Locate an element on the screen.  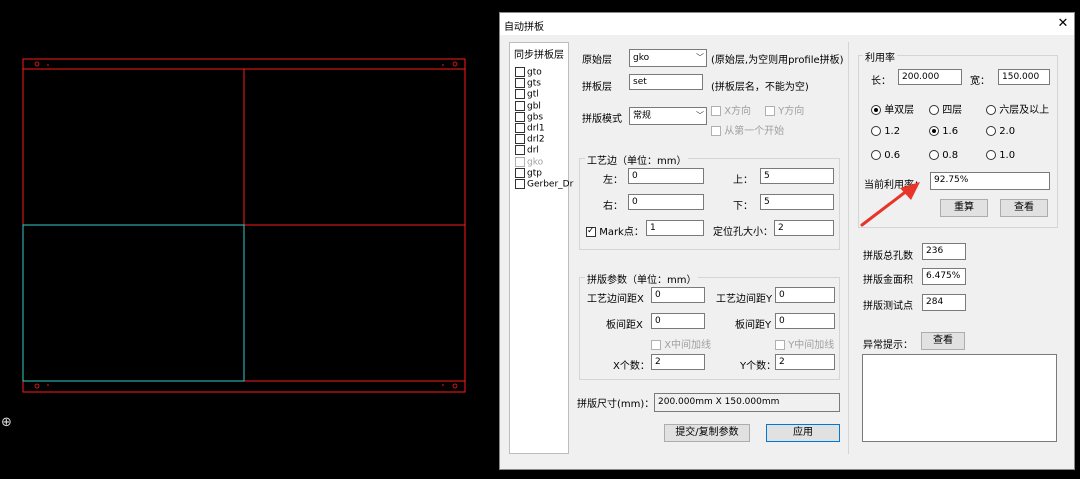
thickness-0-6-radio: 0.6 is located at coordinates (885, 155).